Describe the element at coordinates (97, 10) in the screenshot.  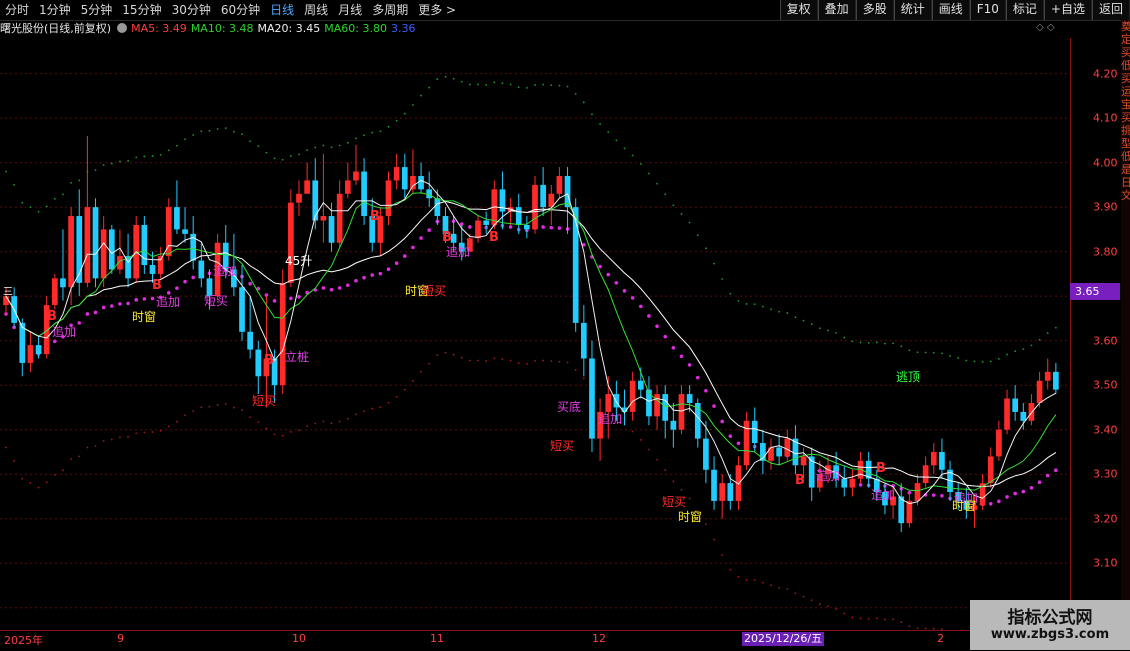
I see `period-tab: 5分钟` at that location.